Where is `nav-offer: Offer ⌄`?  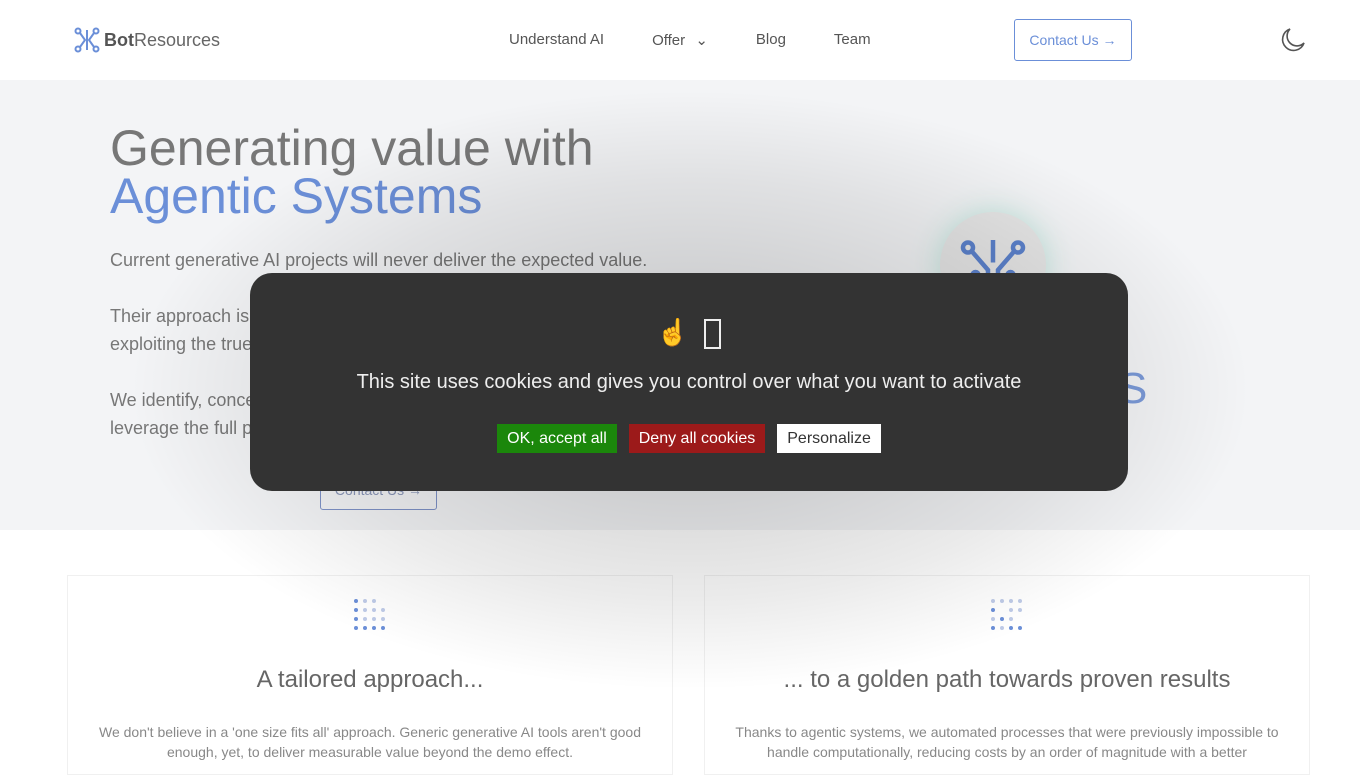
nav-offer: Offer ⌄ is located at coordinates (680, 40).